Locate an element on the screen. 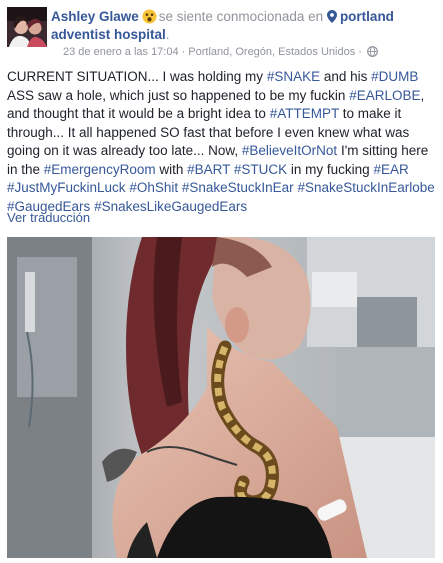 This screenshot has height=563, width=443. hashtag-link: #SnakeStuckInEar is located at coordinates (238, 187).